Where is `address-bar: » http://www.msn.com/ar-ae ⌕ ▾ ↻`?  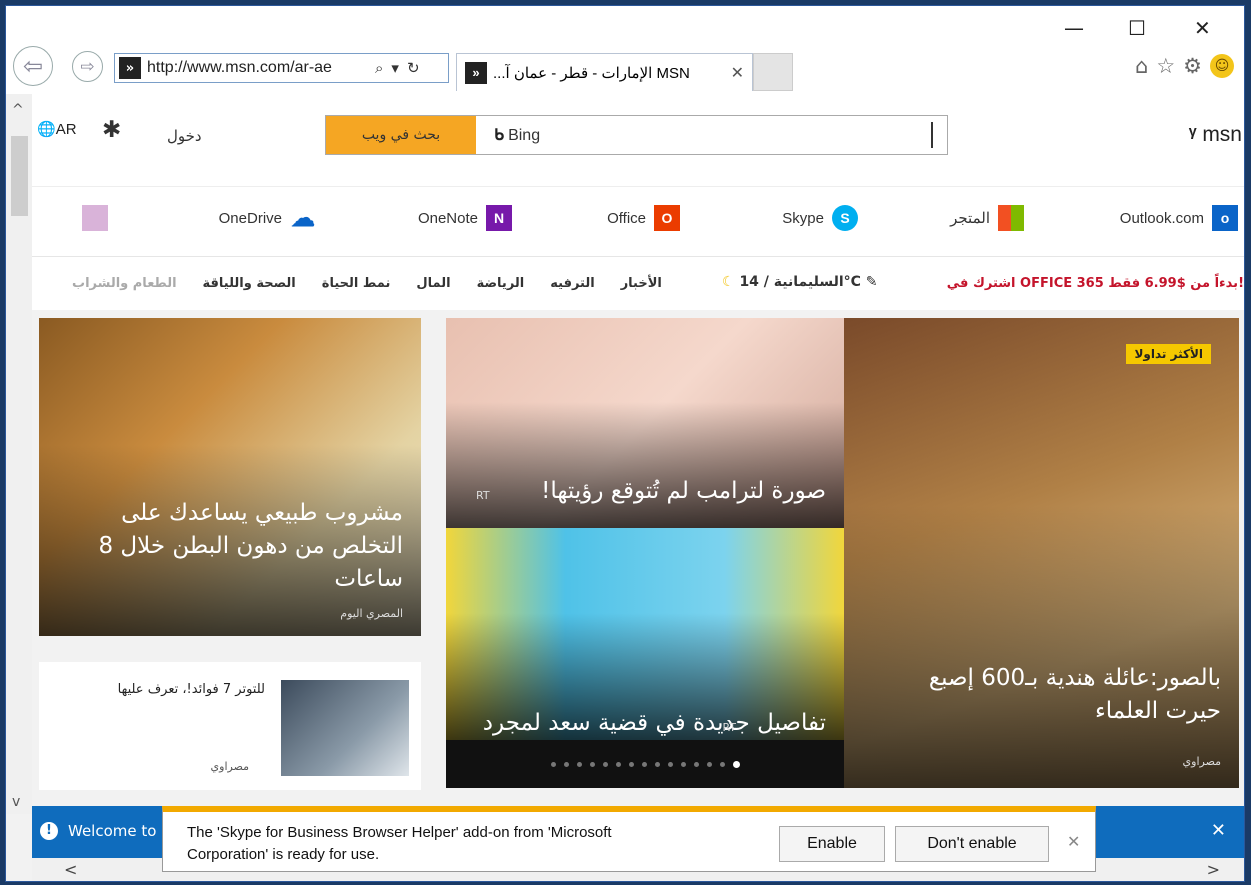 address-bar: » http://www.msn.com/ar-ae ⌕ ▾ ↻ is located at coordinates (281, 68).